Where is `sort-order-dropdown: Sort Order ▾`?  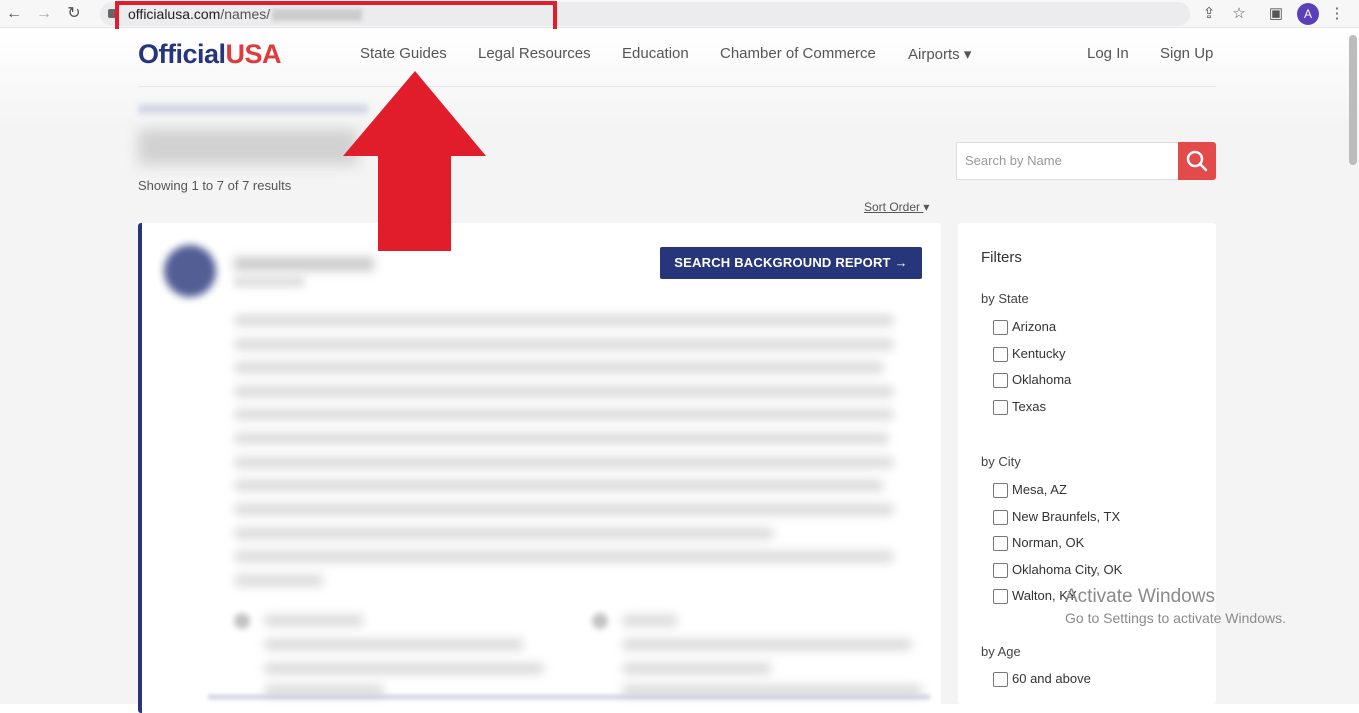 sort-order-dropdown: Sort Order ▾ is located at coordinates (896, 207).